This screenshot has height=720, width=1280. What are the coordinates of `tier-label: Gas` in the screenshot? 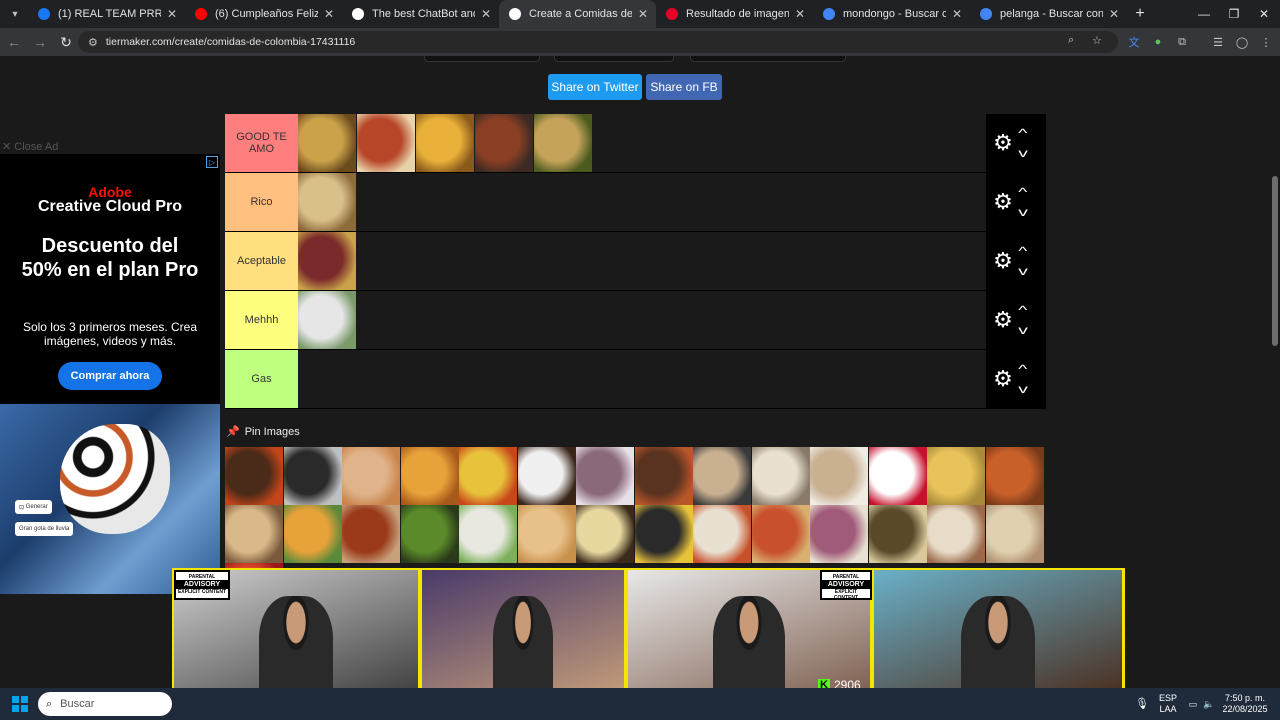 It's located at (261, 379).